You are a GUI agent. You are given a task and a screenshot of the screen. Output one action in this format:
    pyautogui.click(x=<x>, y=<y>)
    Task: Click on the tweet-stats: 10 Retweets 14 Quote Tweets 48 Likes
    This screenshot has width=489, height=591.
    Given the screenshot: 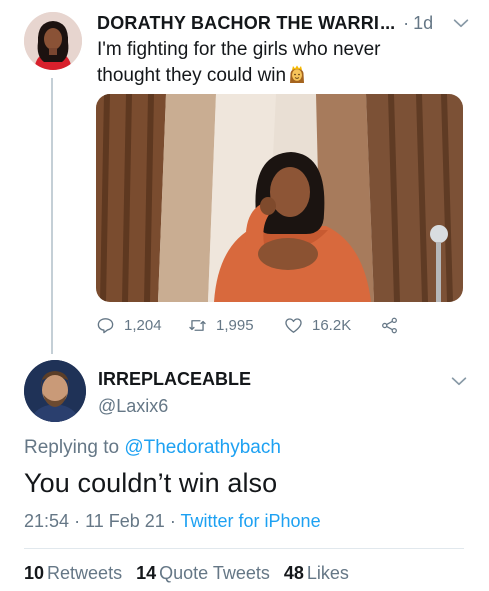 What is the action you would take?
    pyautogui.click(x=193, y=573)
    